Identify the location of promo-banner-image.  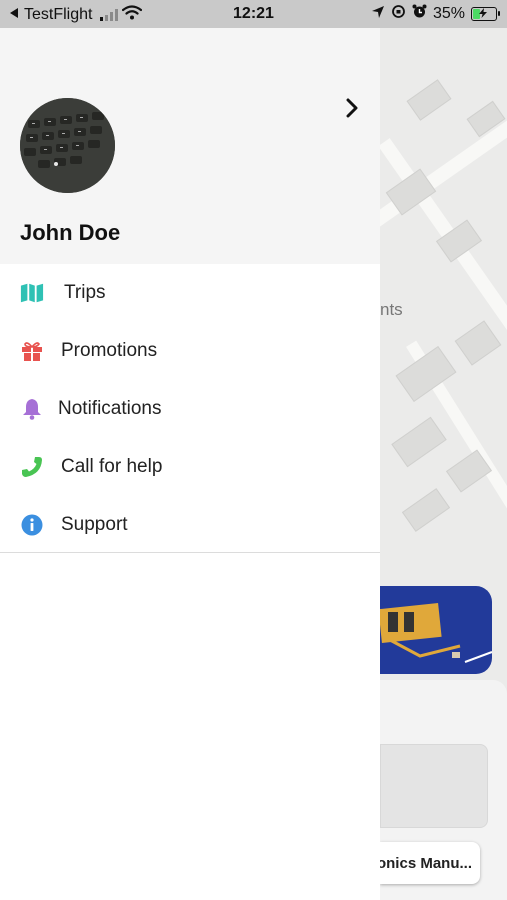
(436, 630).